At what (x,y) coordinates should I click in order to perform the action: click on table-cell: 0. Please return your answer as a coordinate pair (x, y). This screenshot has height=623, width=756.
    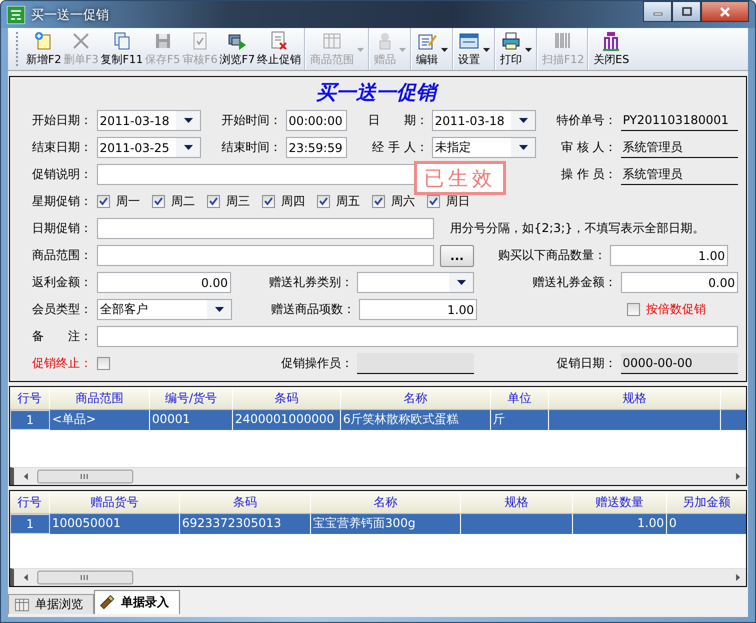
    Looking at the image, I should click on (706, 524).